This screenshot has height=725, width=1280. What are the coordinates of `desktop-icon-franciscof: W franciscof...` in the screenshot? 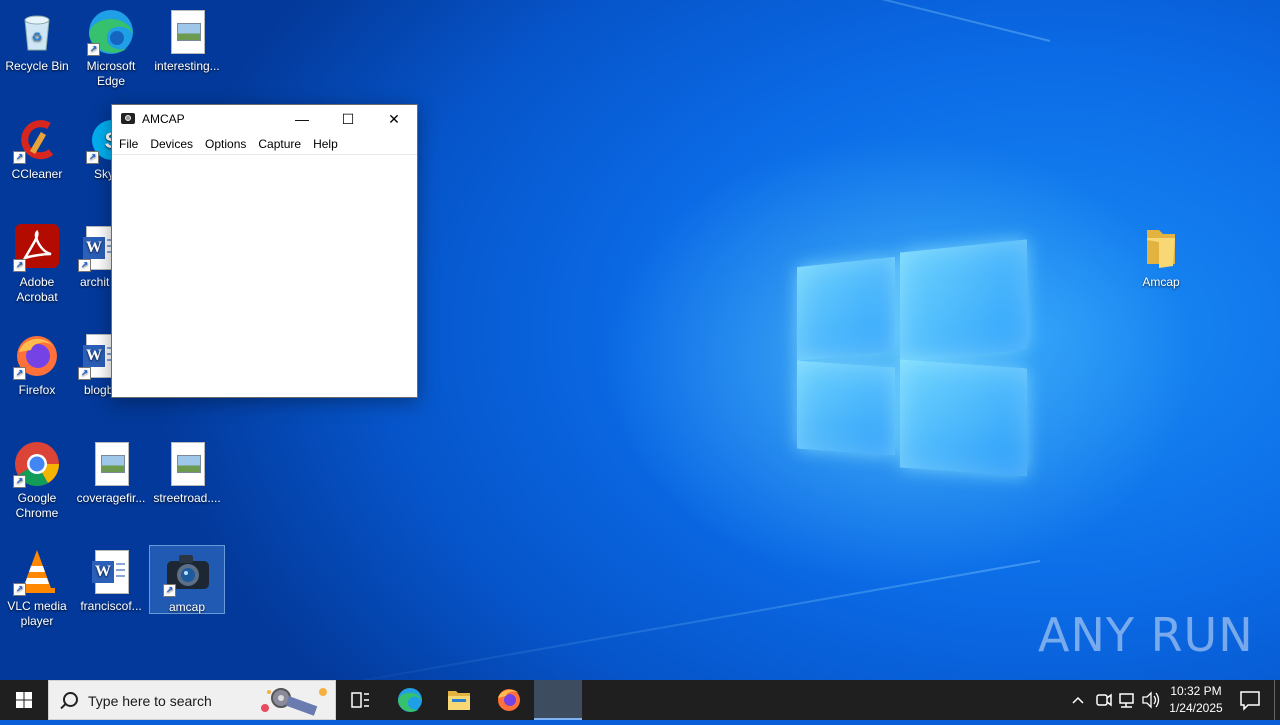 It's located at (111, 581).